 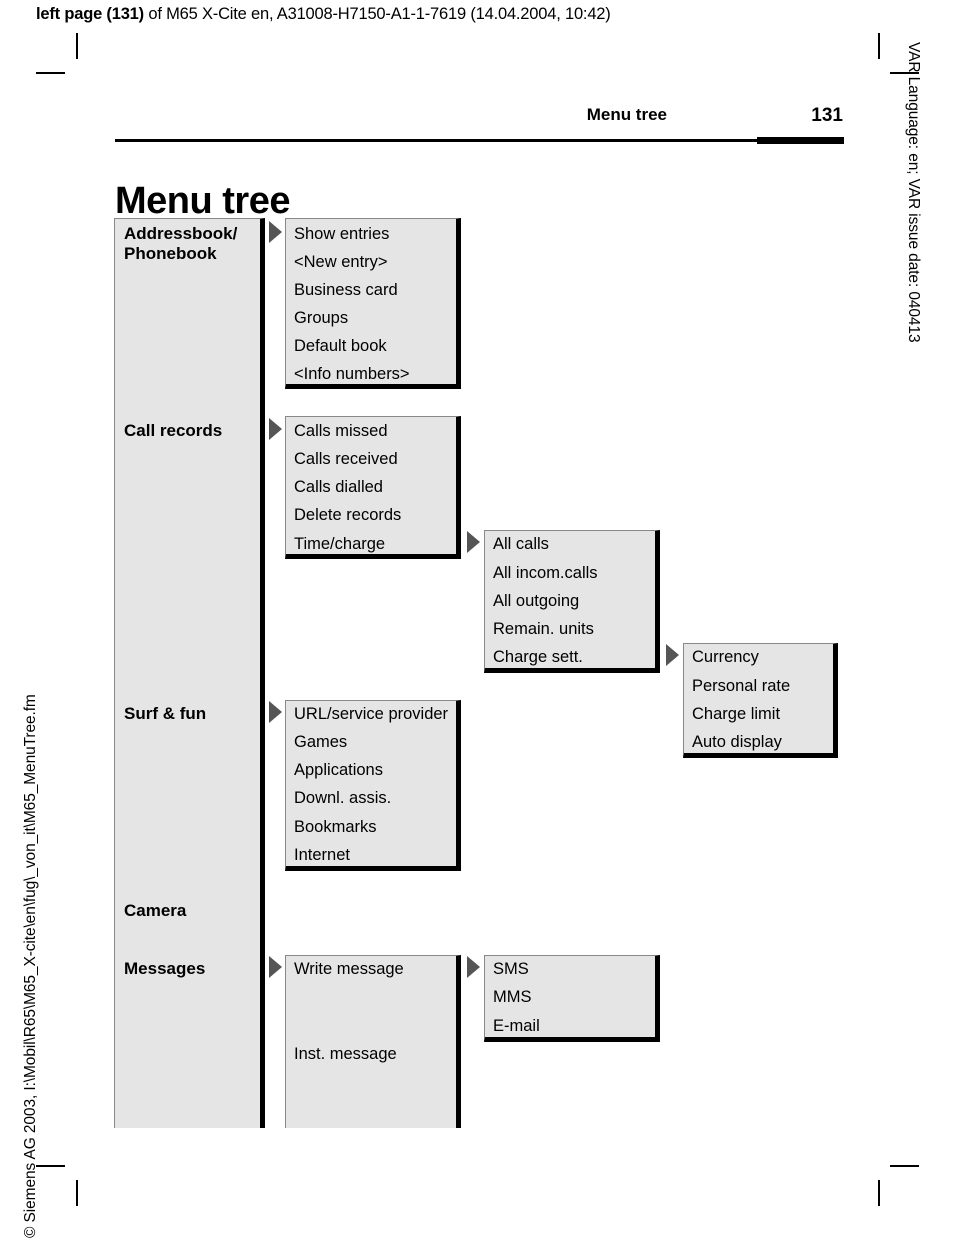 What do you see at coordinates (180, 234) in the screenshot?
I see `menu-item-addressbook: Addressbook/` at bounding box center [180, 234].